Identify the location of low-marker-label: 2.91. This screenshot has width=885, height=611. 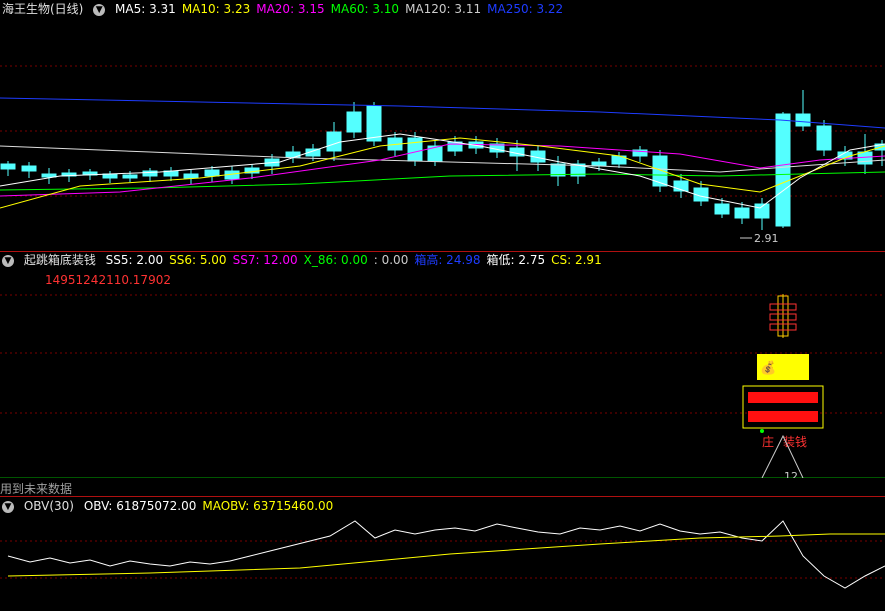
(766, 238).